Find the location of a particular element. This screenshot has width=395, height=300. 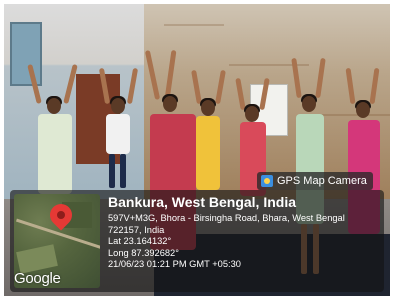

datetime: 21/06/23 01:21 PM GMT +05:30 is located at coordinates (174, 264).